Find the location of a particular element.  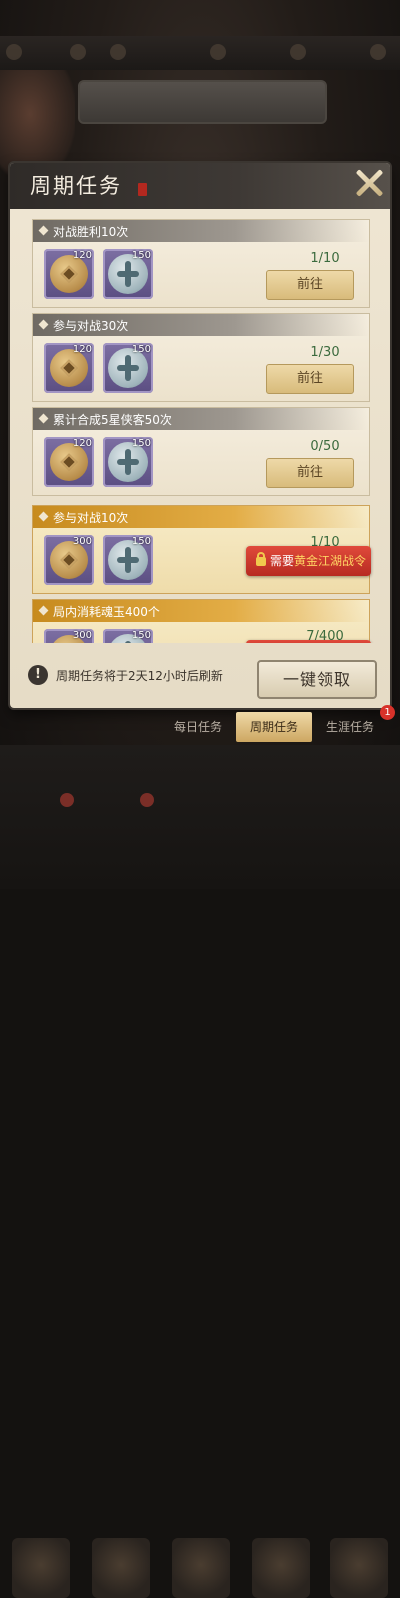

task-name: 参与对战10次 is located at coordinates (91, 518).